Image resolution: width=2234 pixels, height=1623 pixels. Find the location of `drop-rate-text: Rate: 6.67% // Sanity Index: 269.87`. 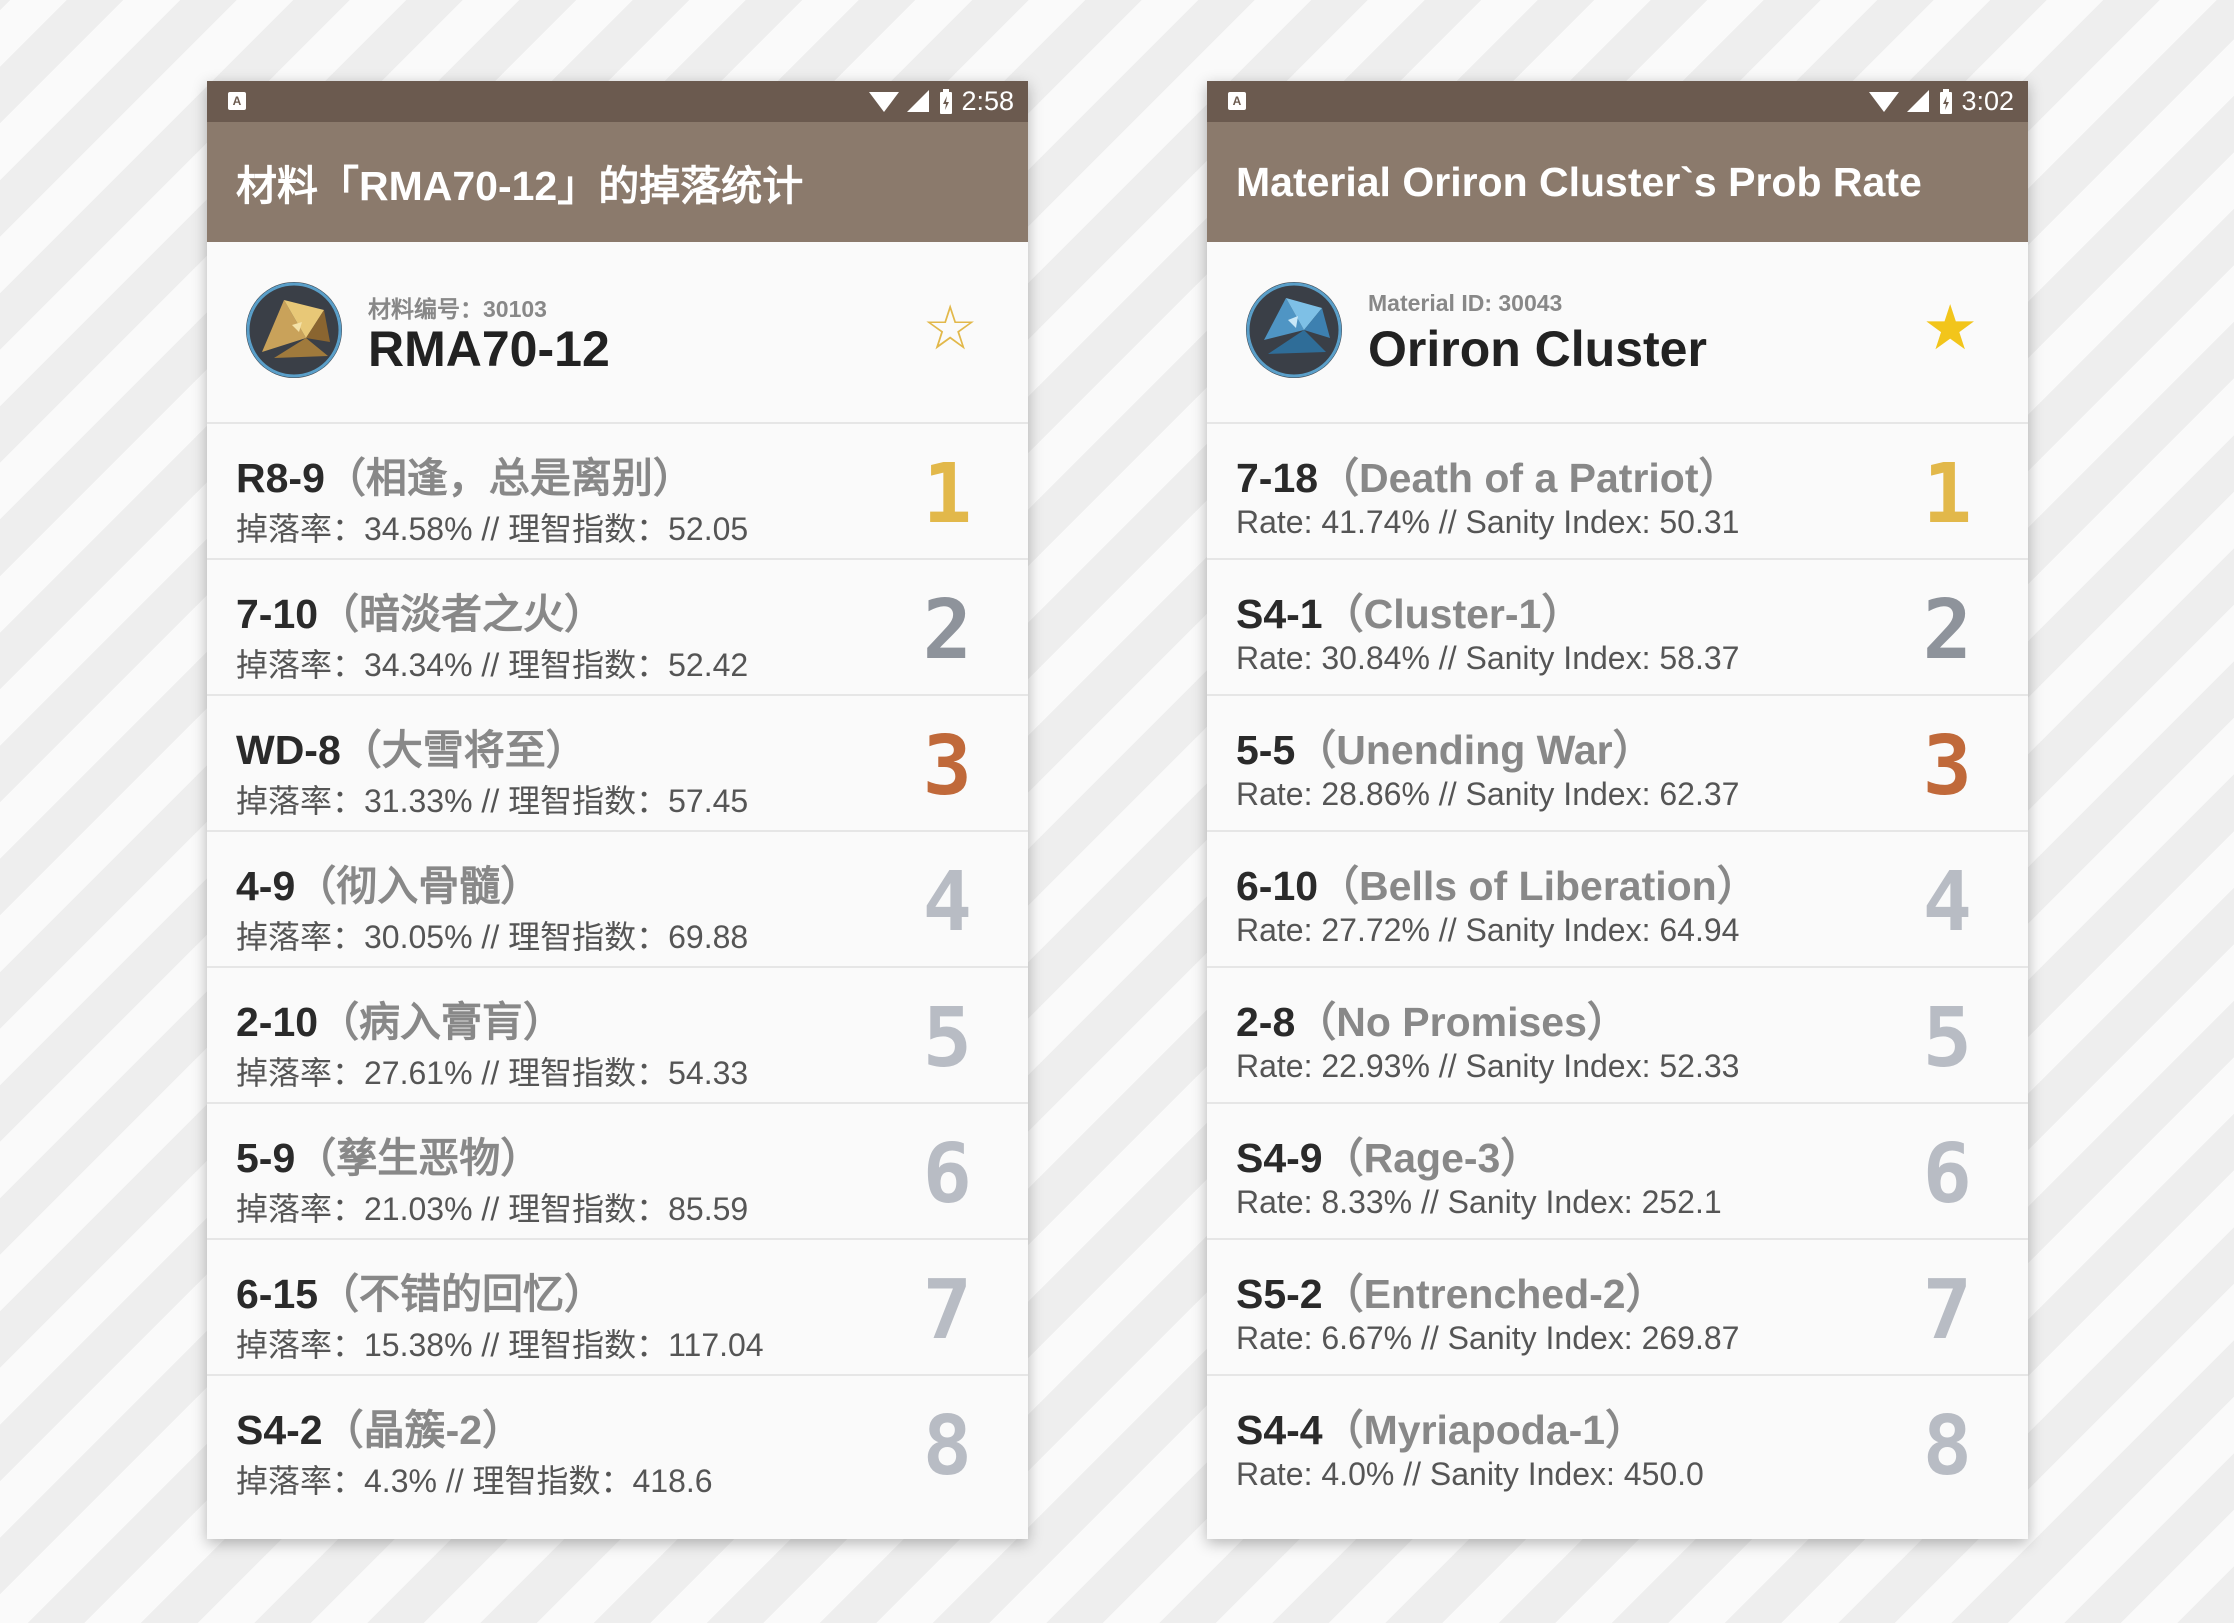

drop-rate-text: Rate: 6.67% // Sanity Index: 269.87 is located at coordinates (1488, 1338).